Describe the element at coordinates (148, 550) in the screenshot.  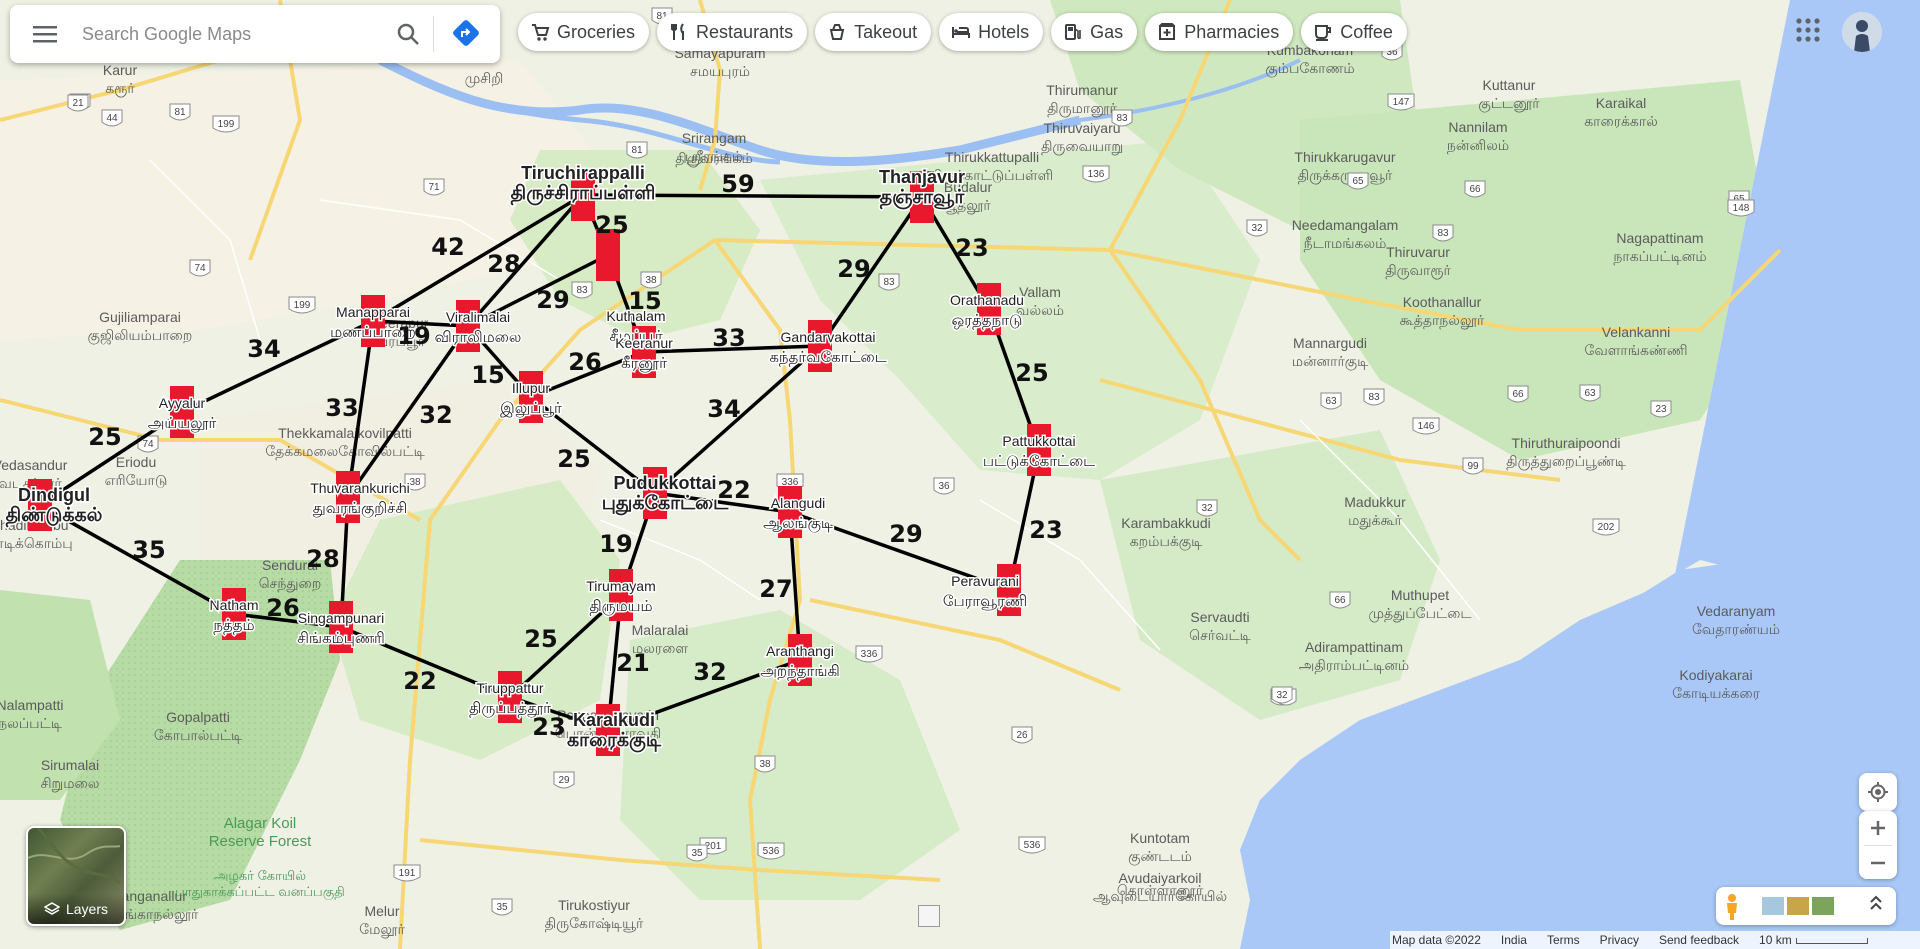
I see `edge-weight-label: 35` at that location.